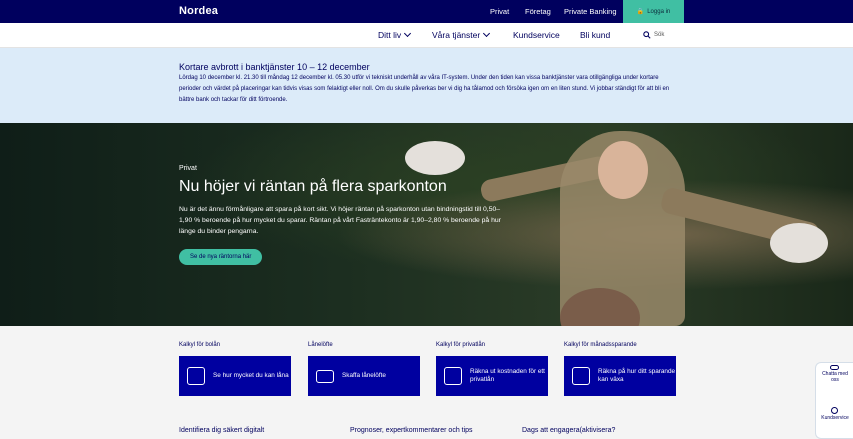  I want to click on nav-bli-kund: Bli kund, so click(595, 35).